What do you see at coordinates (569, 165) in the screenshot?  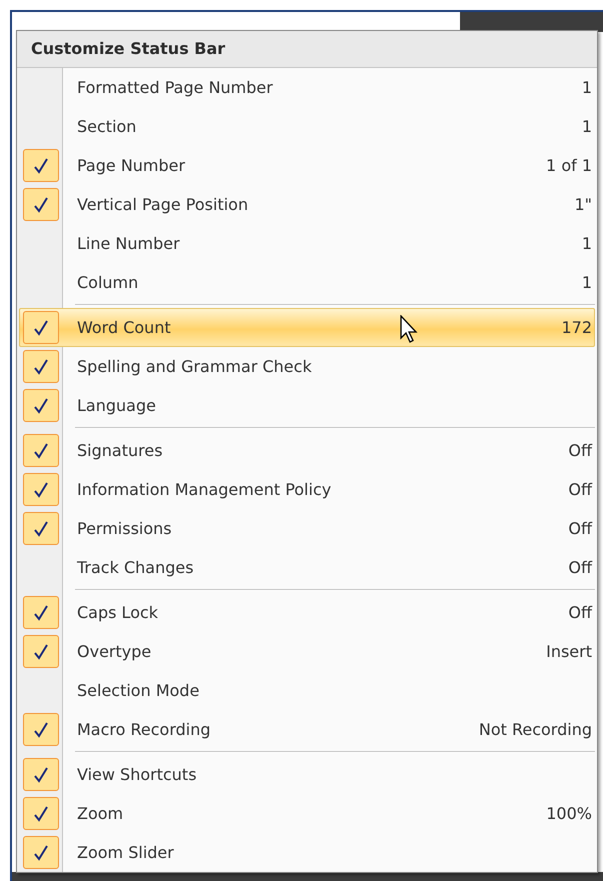 I see `item-value: 1 of 1` at bounding box center [569, 165].